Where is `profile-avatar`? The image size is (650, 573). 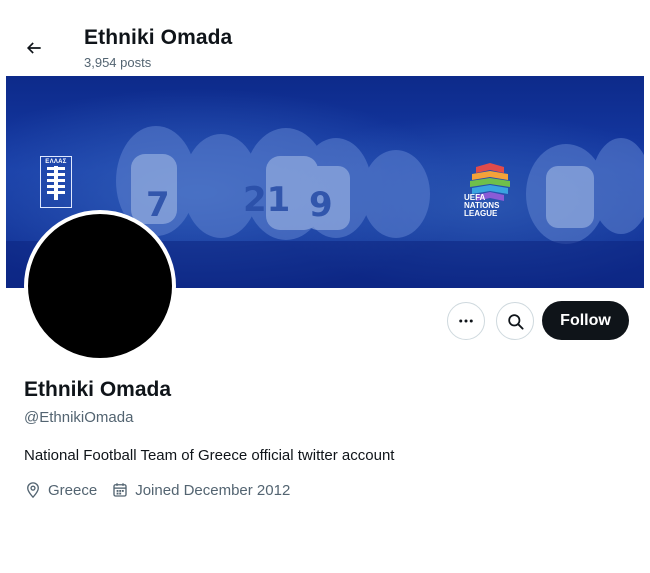 profile-avatar is located at coordinates (100, 286).